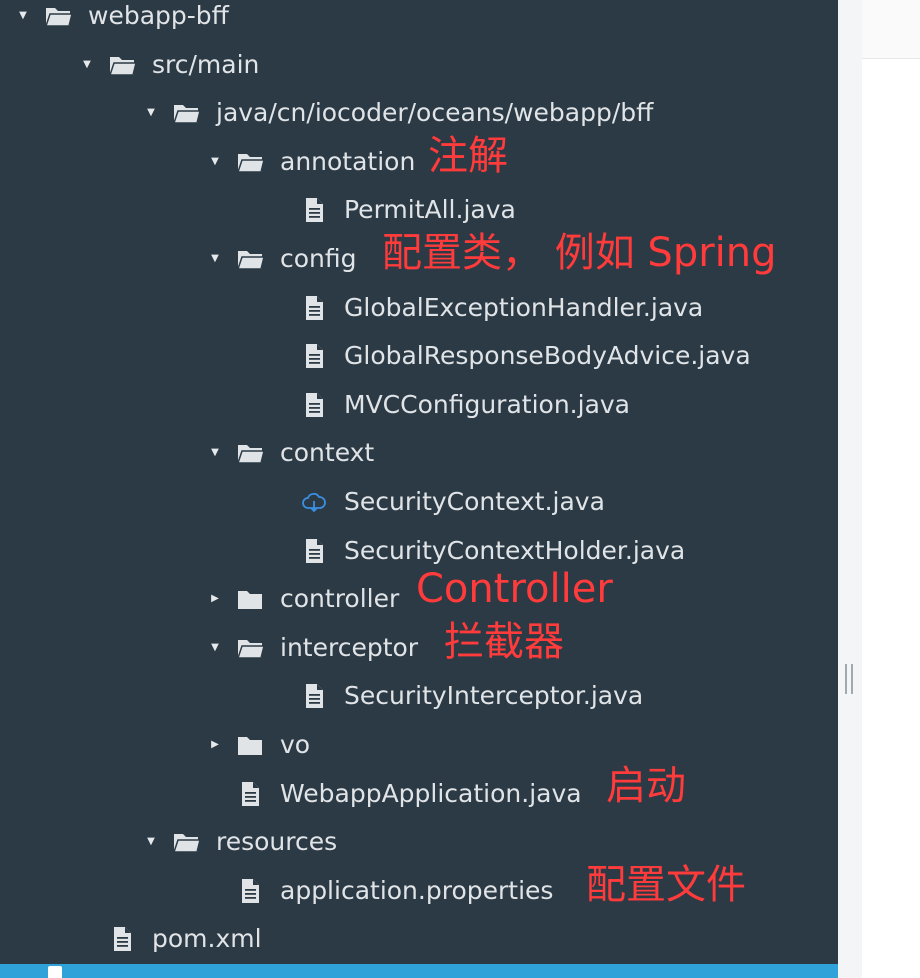  Describe the element at coordinates (547, 356) in the screenshot. I see `tree-label-global-response-body-advice: GlobalResponseBodyAdvice.java` at that location.